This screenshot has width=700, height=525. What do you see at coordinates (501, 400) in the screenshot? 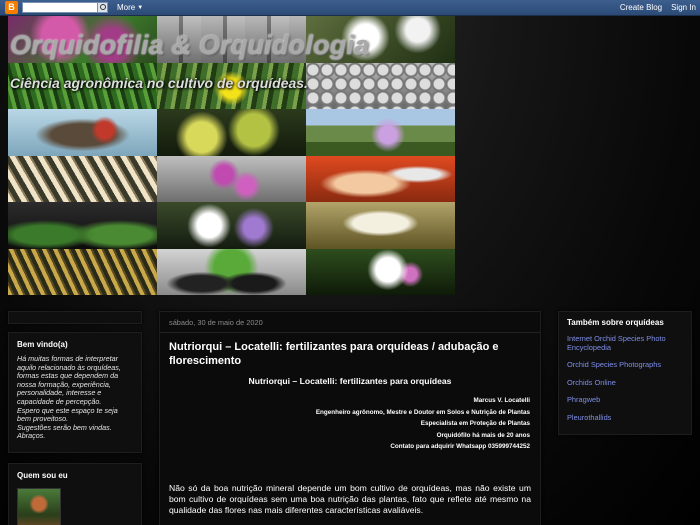
I see `byline-line: Marcus V. Locatelli` at bounding box center [501, 400].